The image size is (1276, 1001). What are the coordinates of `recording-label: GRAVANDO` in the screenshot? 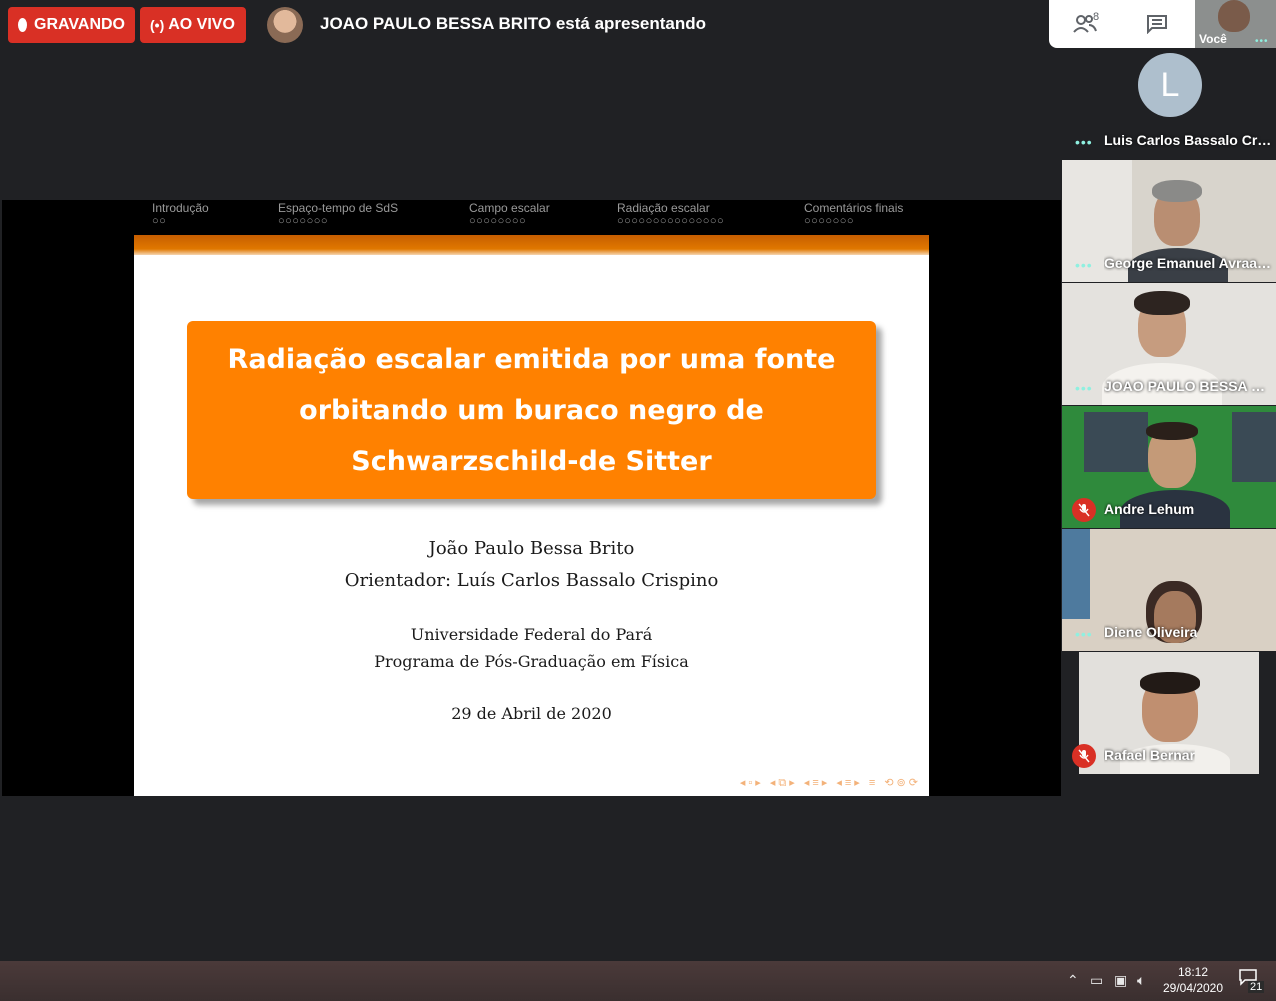 It's located at (79, 24).